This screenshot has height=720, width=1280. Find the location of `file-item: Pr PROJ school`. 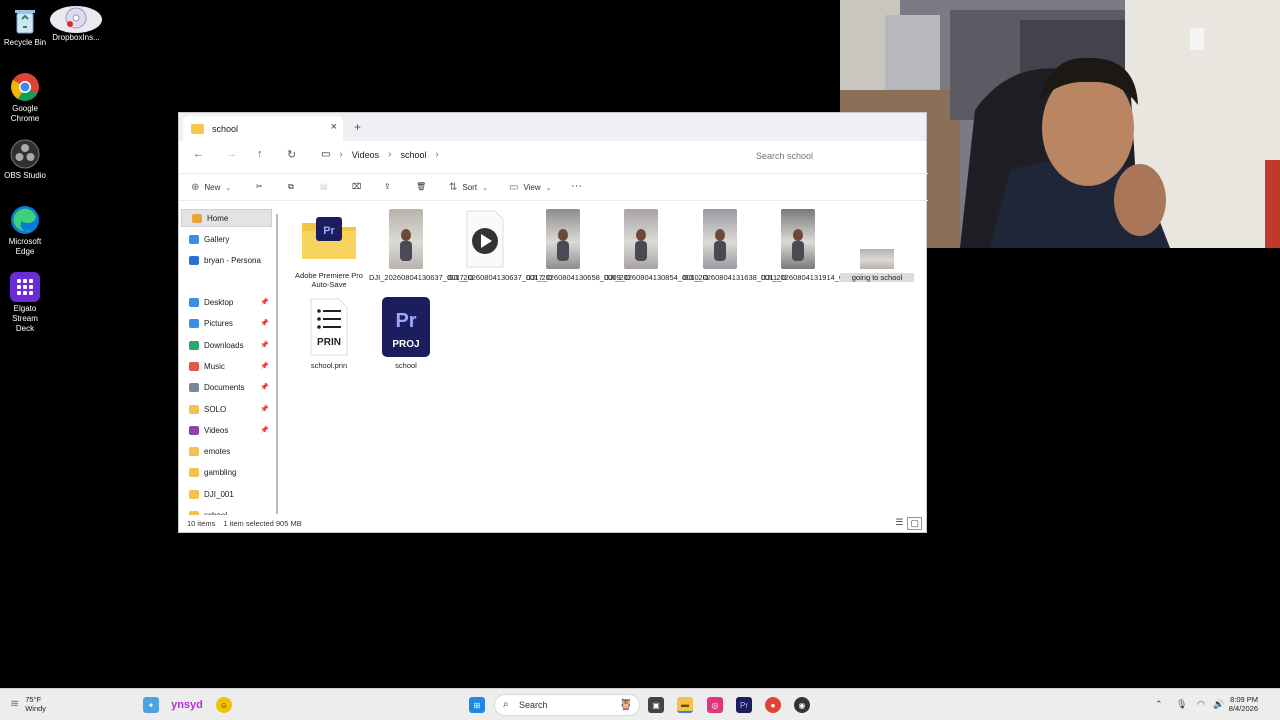

file-item: Pr PROJ school is located at coordinates (406, 333).